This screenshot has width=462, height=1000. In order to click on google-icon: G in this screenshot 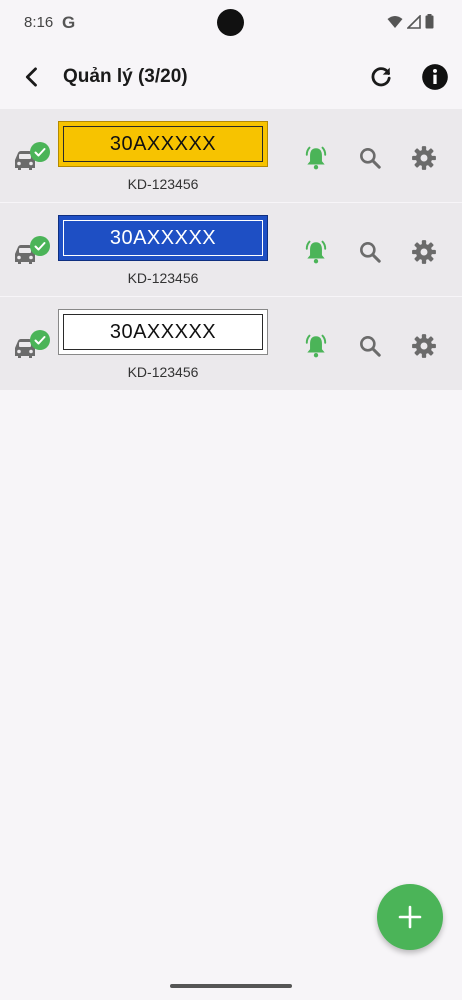, I will do `click(68, 22)`.